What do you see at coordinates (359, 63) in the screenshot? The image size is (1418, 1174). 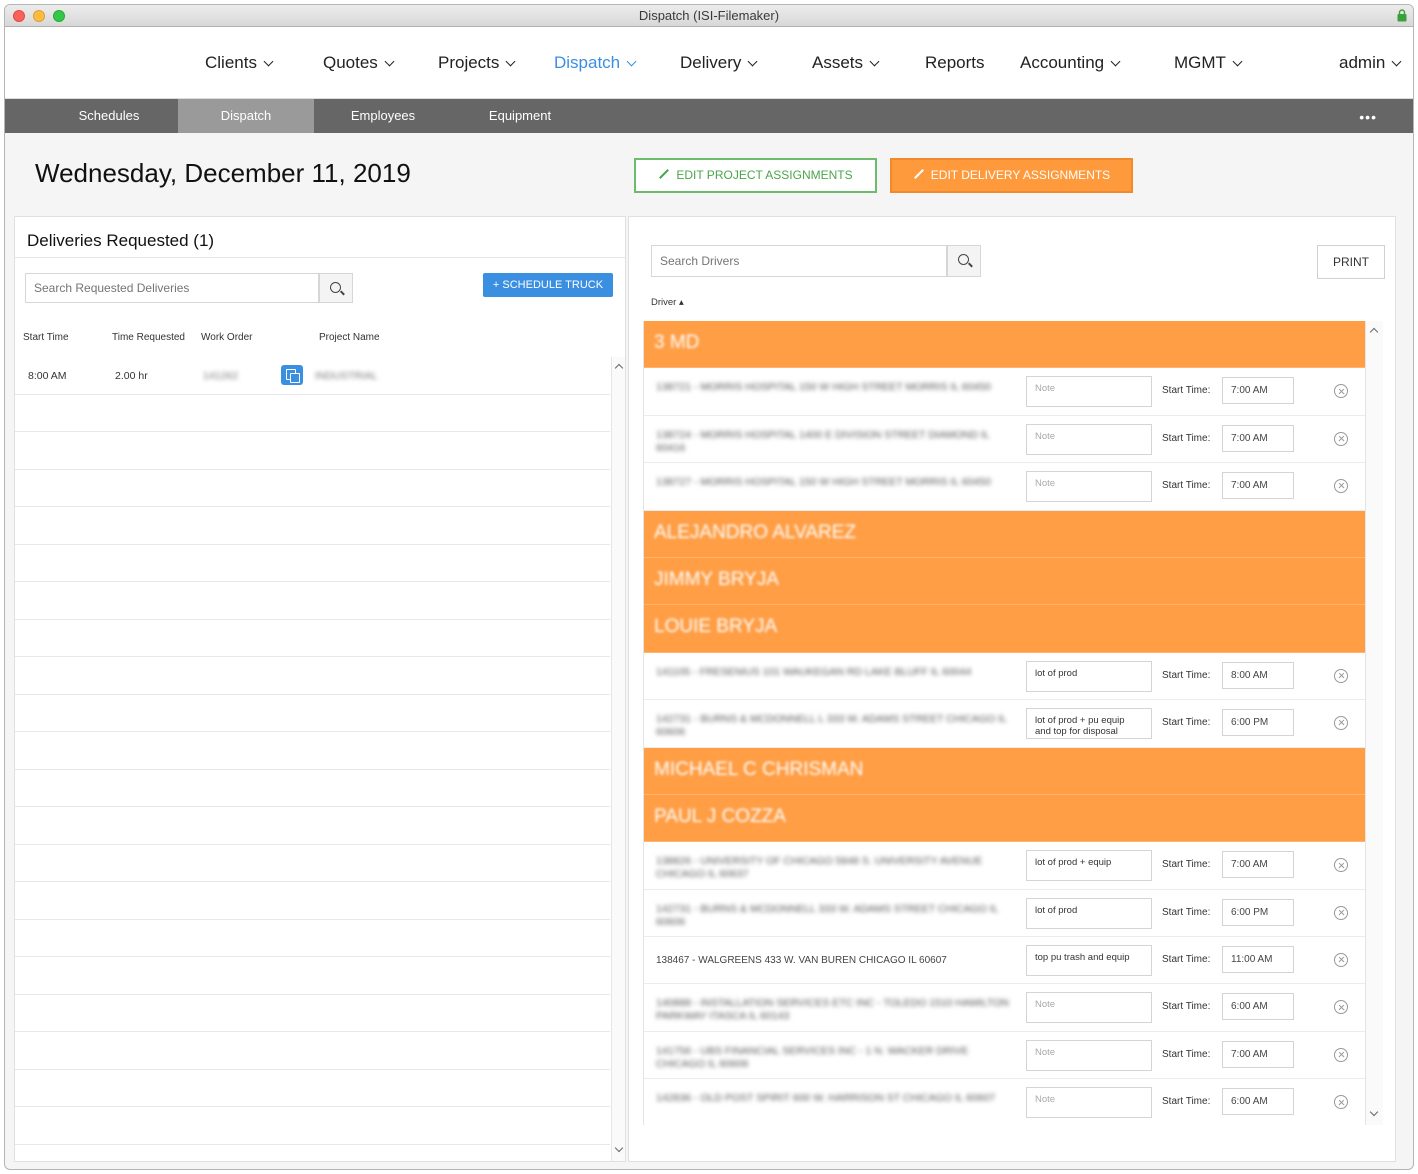 I see `nav-quotes: Quotes` at bounding box center [359, 63].